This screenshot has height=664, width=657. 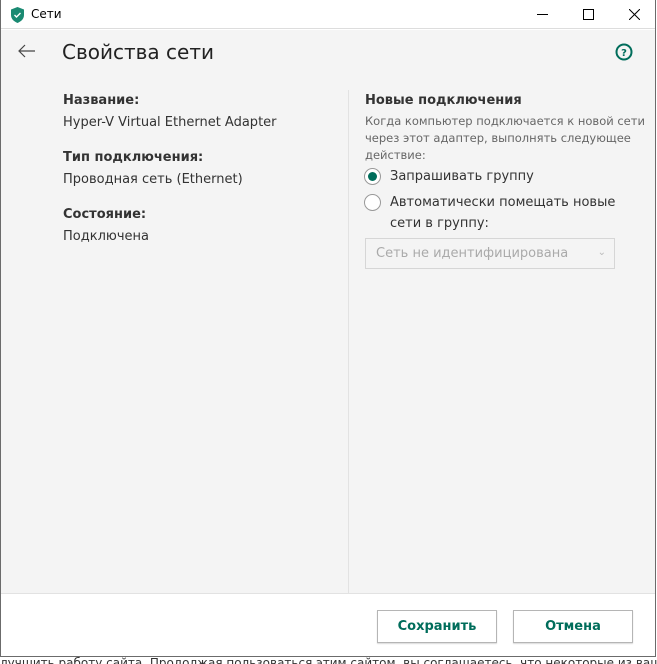 I want to click on connection-type-label: Тип подключения:, so click(x=133, y=157).